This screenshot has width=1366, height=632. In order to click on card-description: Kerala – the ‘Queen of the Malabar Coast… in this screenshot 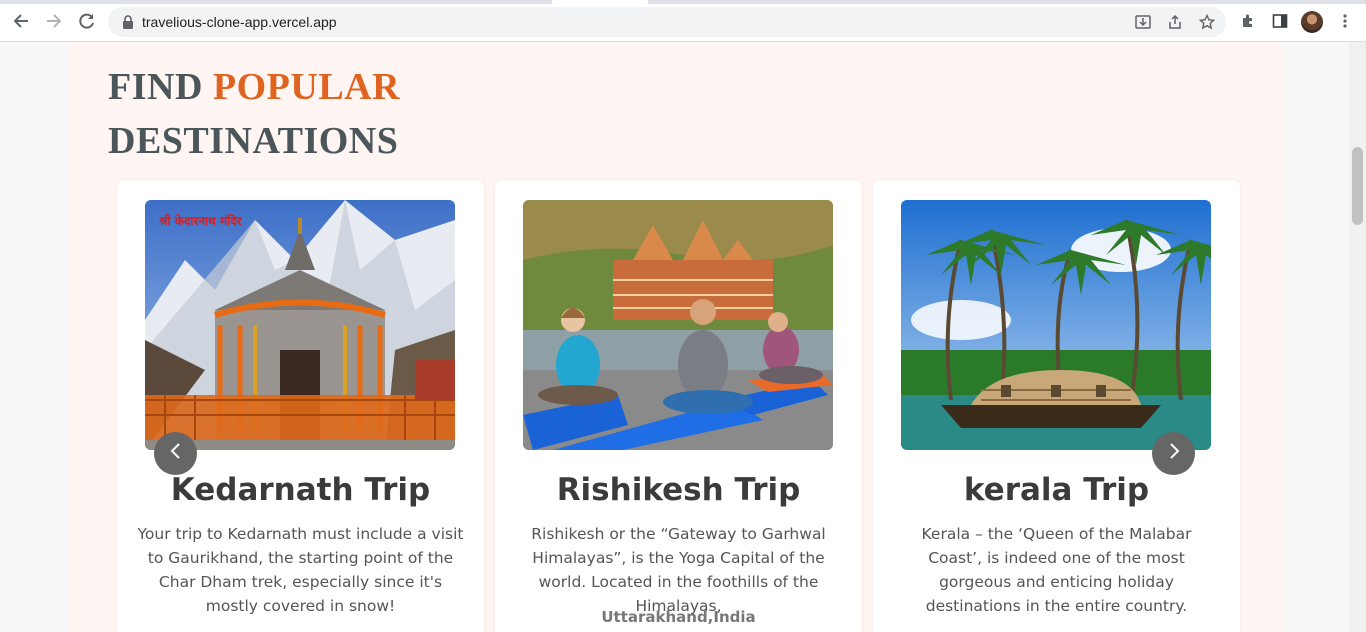, I will do `click(1056, 570)`.